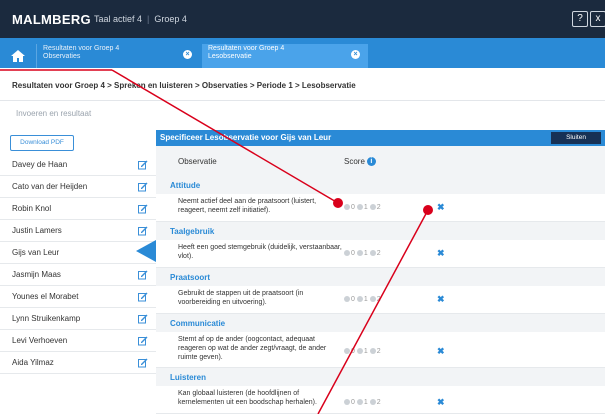 The image size is (605, 414). What do you see at coordinates (78, 363) in the screenshot?
I see `student-item: Aida Yilmaz` at bounding box center [78, 363].